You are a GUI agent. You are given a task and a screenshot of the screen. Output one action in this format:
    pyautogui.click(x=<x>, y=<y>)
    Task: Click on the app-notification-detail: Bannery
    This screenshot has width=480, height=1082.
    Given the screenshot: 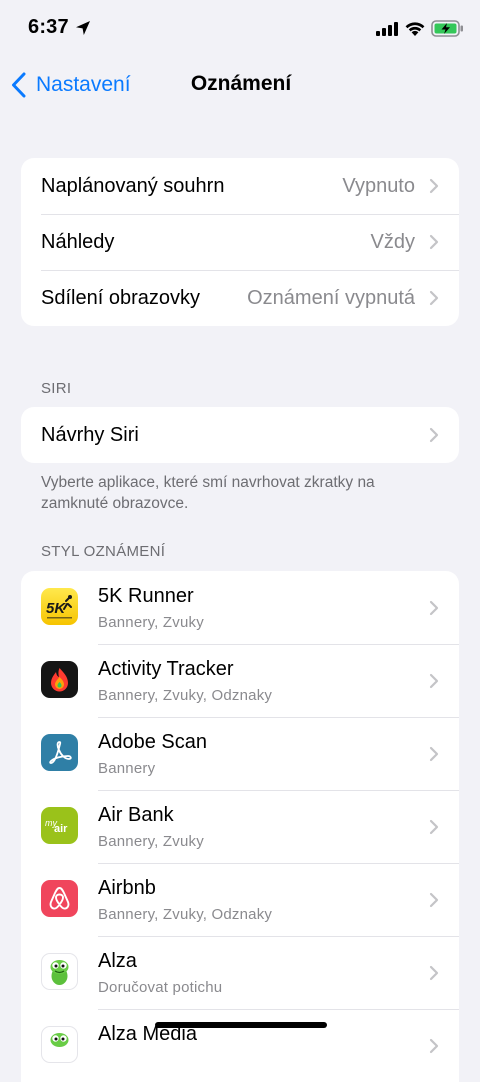 What is the action you would take?
    pyautogui.click(x=127, y=768)
    